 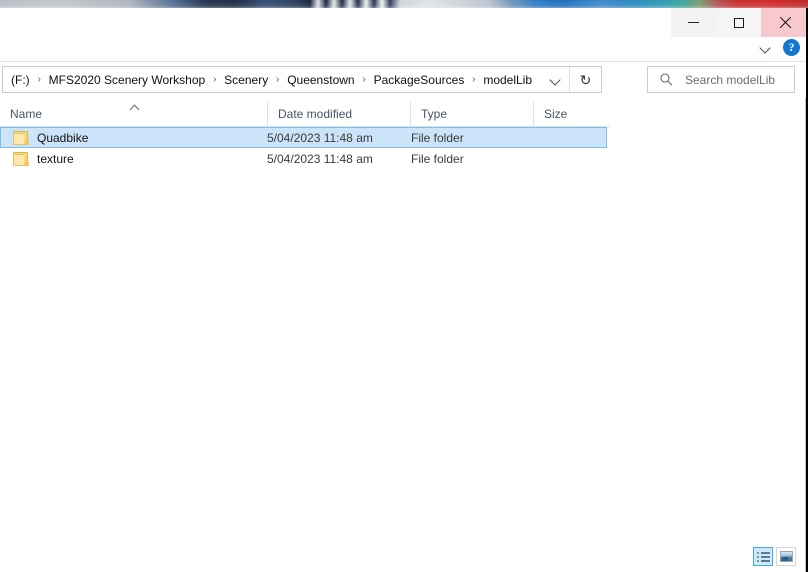 I want to click on title-bar, so click(x=404, y=22).